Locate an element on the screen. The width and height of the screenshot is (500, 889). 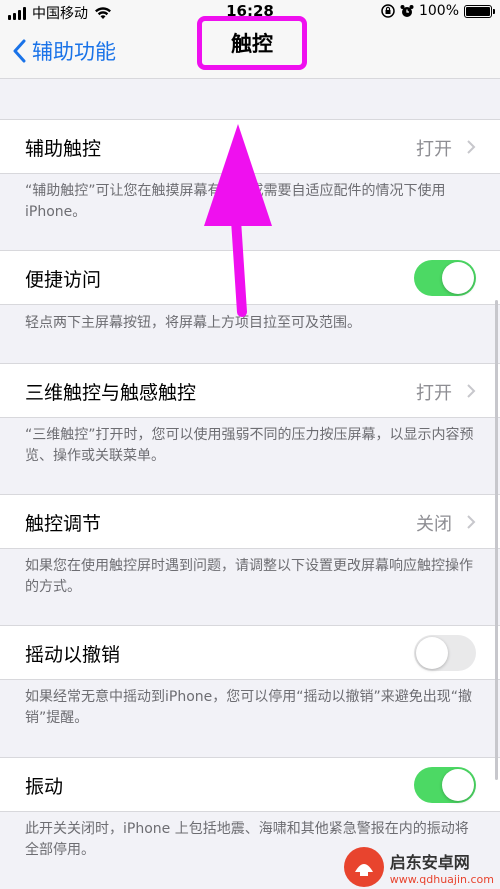
navigation-bar: 辅助功能 触控 is located at coordinates (250, 47).